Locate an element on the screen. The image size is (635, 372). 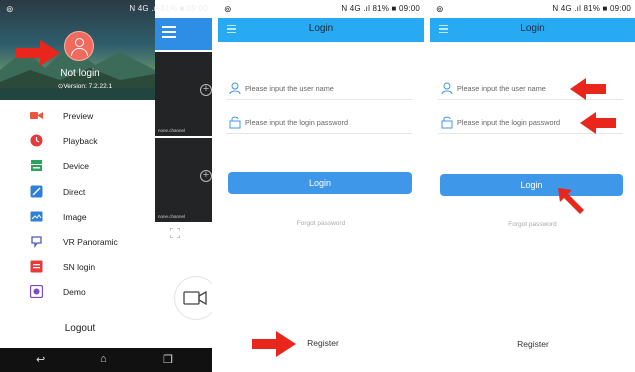
image-icon is located at coordinates (36, 216).